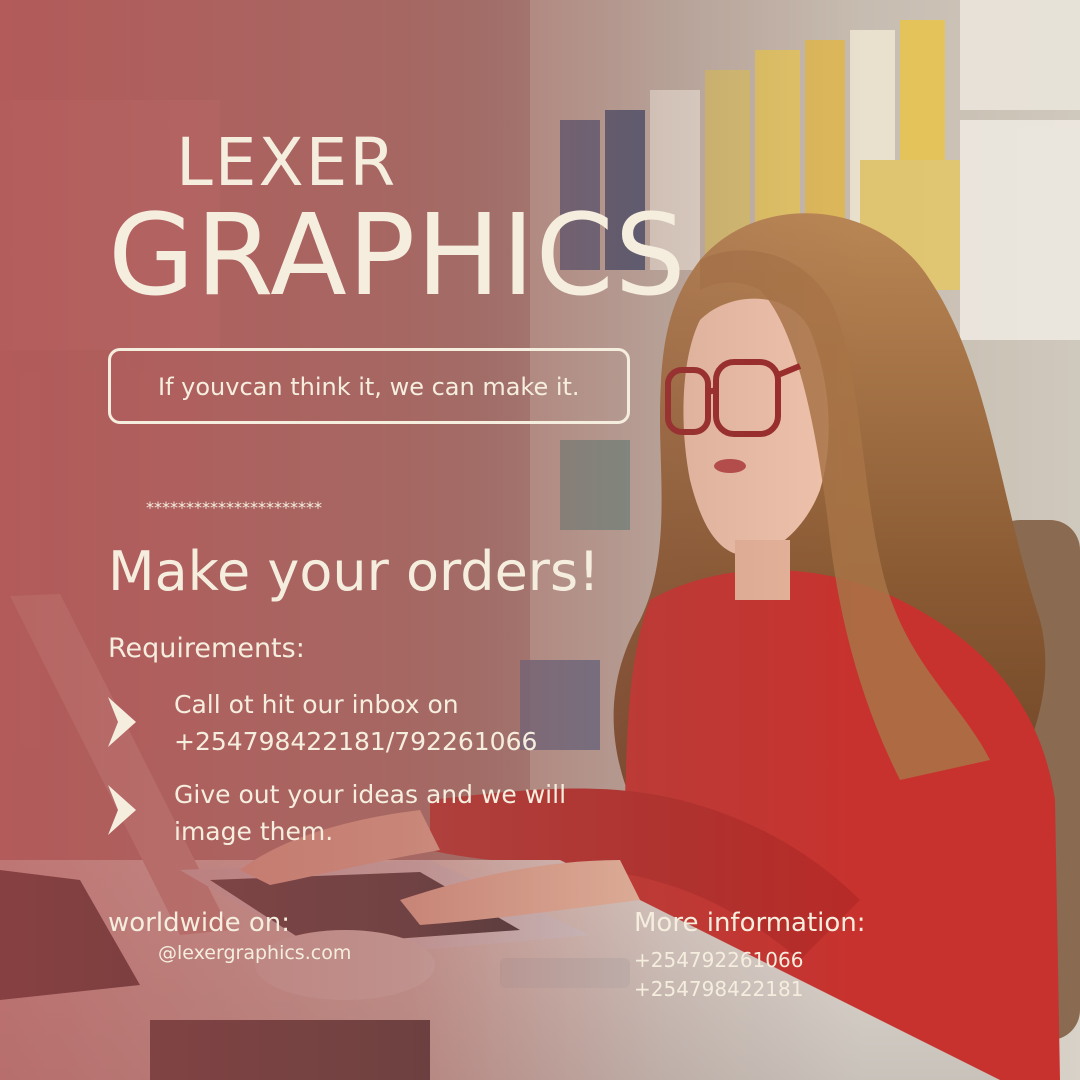 The width and height of the screenshot is (1080, 1080). I want to click on tagline: If youvcan think it, we can make it., so click(369, 387).